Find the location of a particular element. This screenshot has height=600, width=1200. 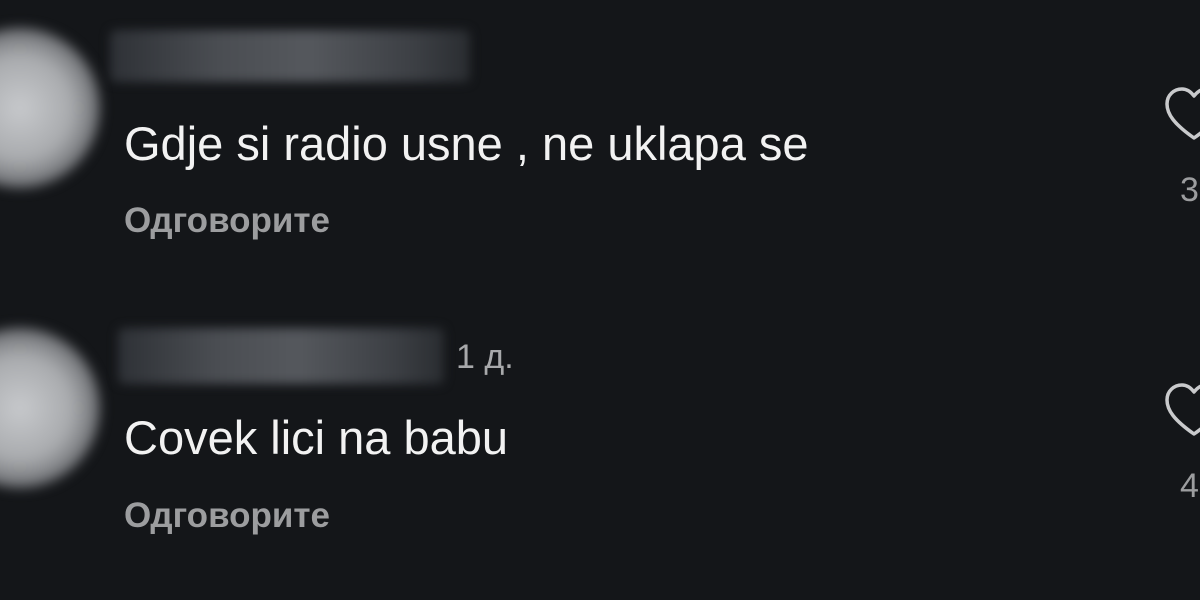

comment-text: Gdje si radio usne , ne uklapa se is located at coordinates (466, 143).